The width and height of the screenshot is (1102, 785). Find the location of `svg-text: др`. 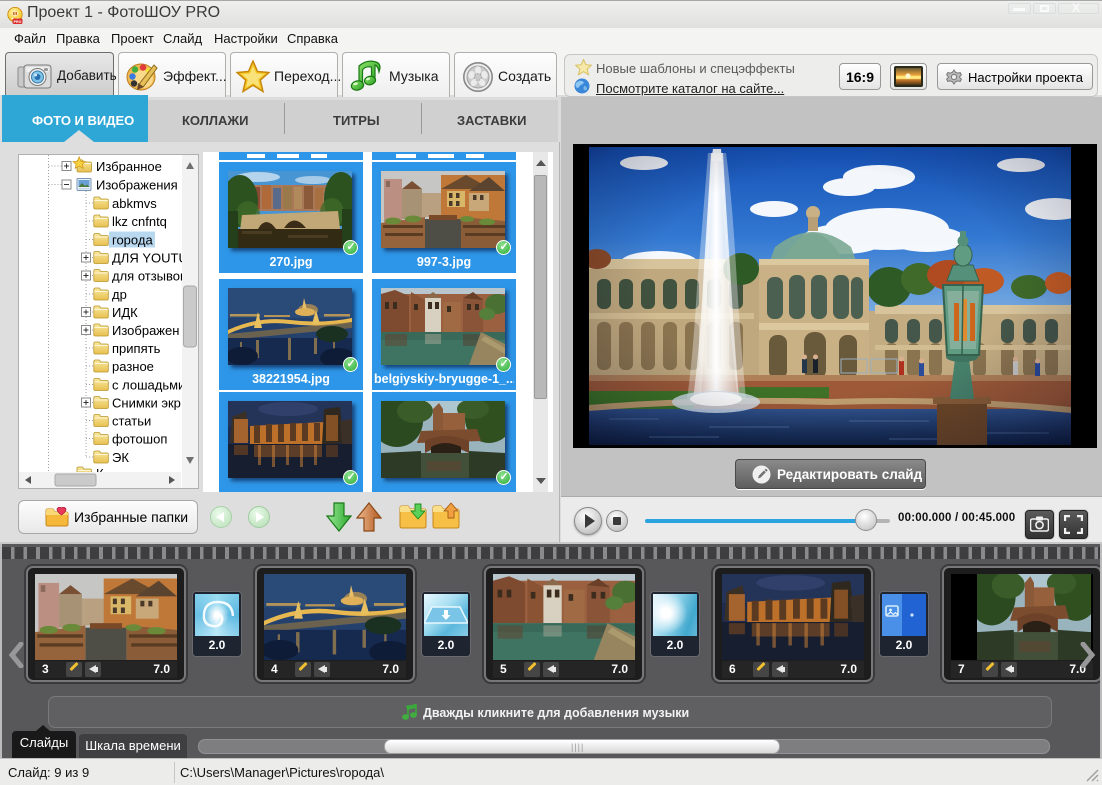

svg-text: др is located at coordinates (119, 294).